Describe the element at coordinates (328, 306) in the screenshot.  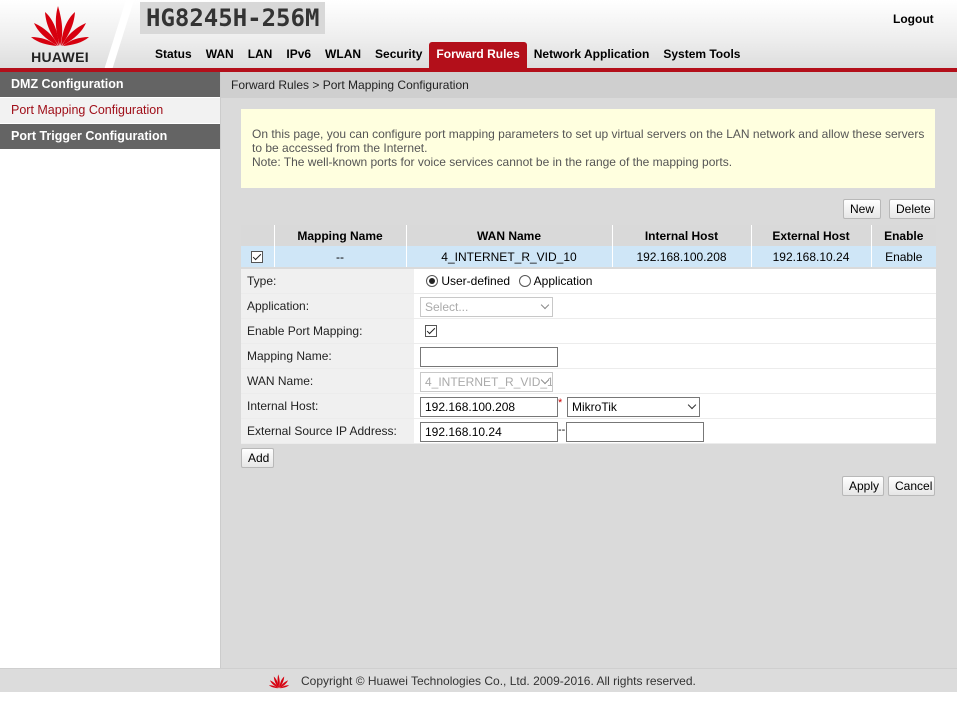
I see `application-label: Application:` at that location.